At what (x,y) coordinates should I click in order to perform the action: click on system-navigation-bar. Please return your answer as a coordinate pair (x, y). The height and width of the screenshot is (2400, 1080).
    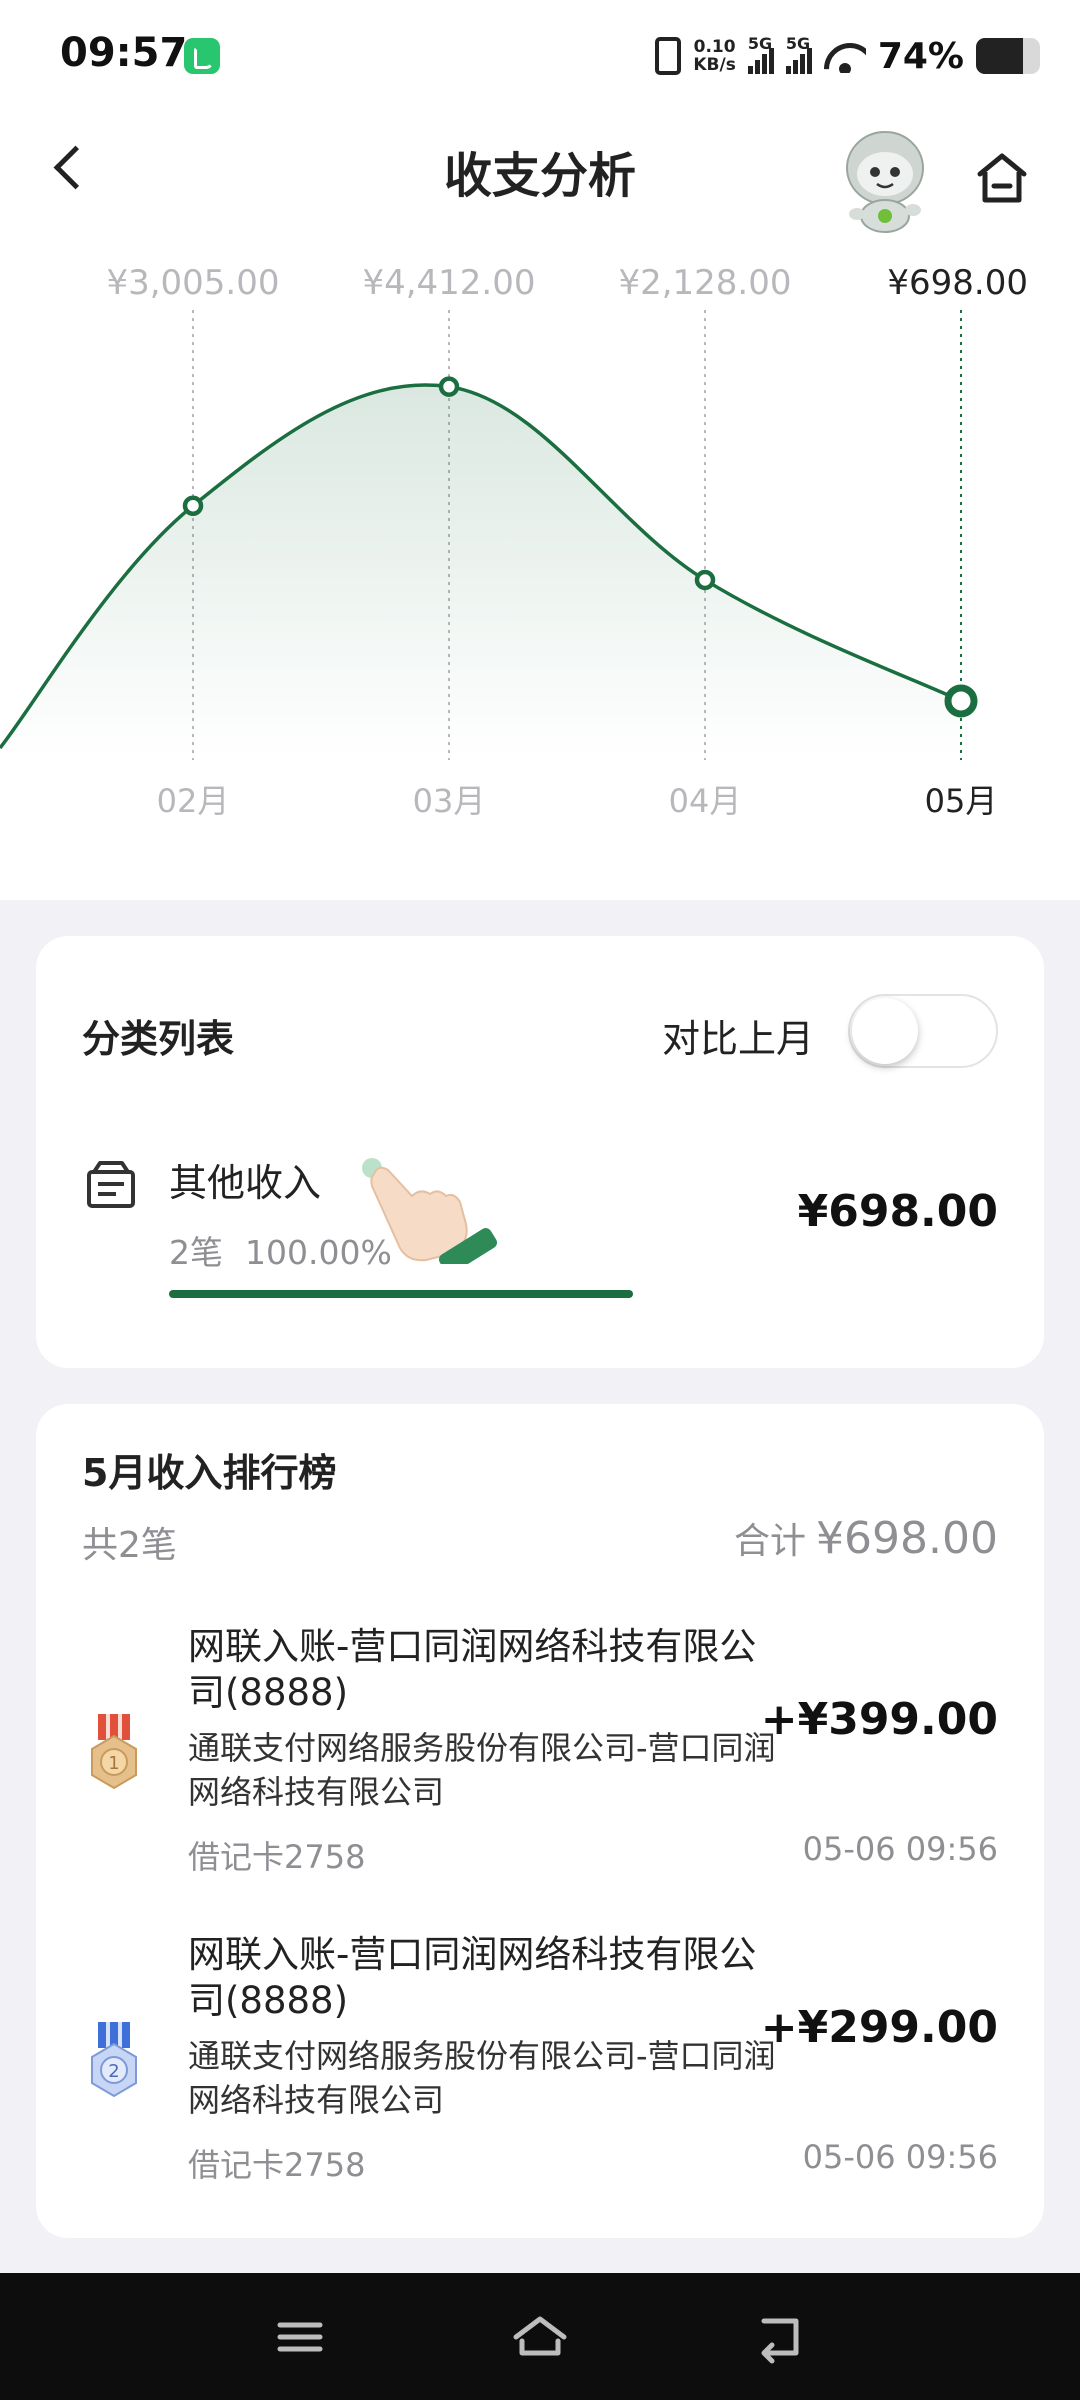
    Looking at the image, I should click on (540, 2336).